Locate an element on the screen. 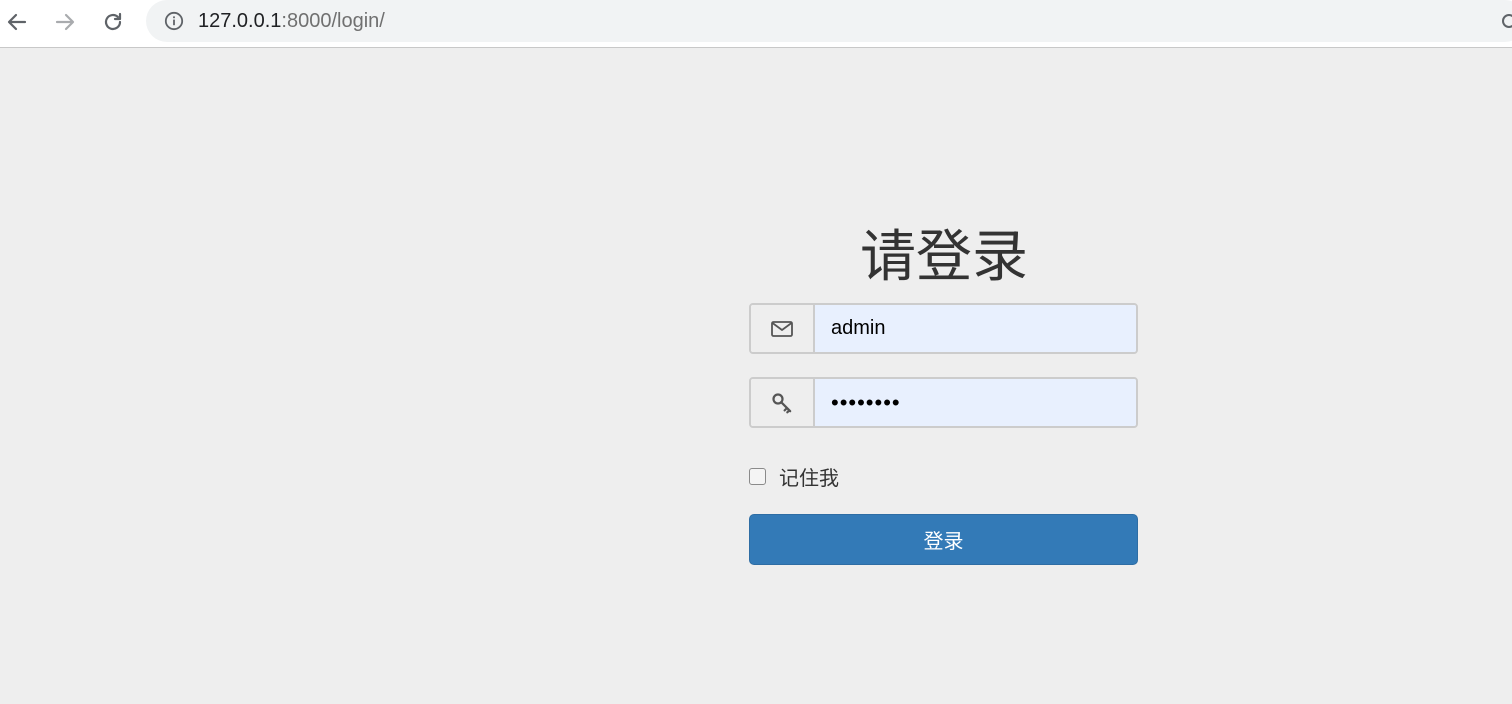 Image resolution: width=1512 pixels, height=704 pixels. envelope-icon is located at coordinates (782, 328).